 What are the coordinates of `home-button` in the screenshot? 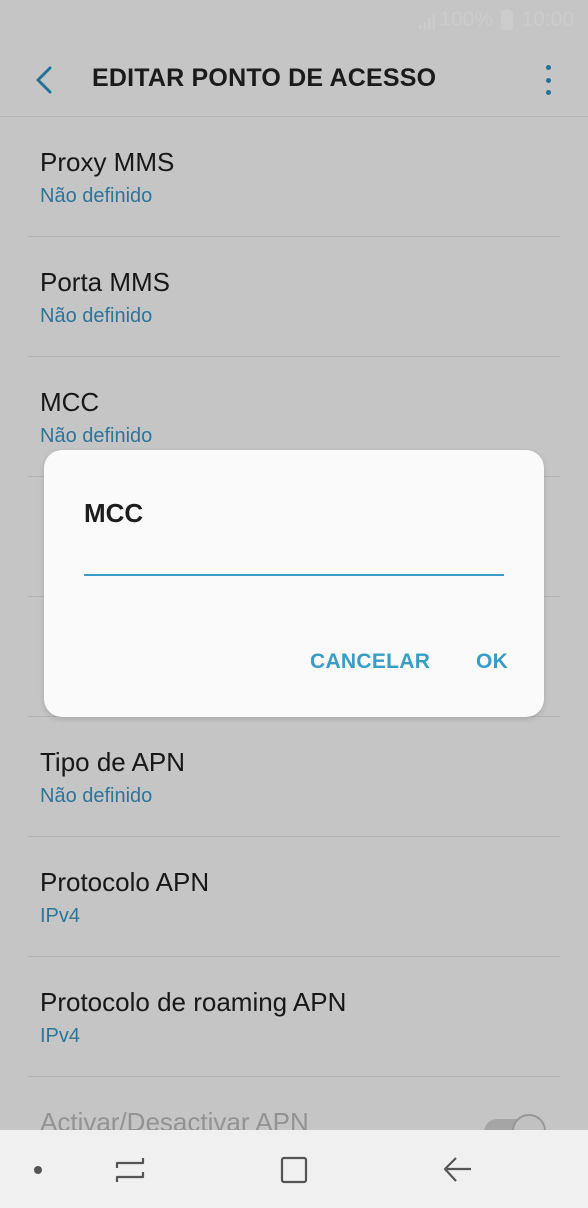 It's located at (294, 1170).